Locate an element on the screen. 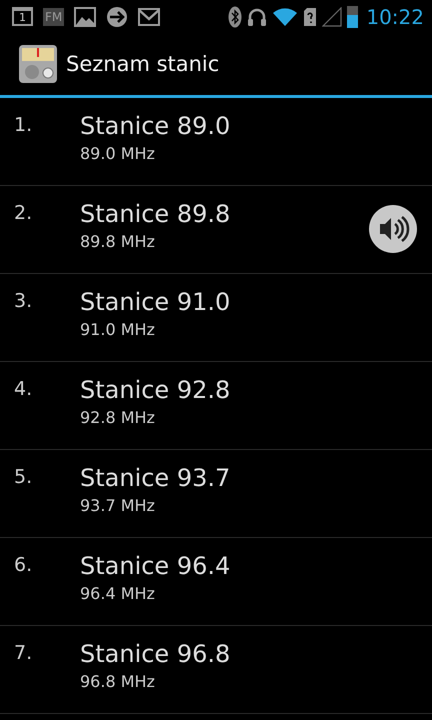 Image resolution: width=432 pixels, height=720 pixels. station-item: 3. Stanice 91.0 91.0 MHz is located at coordinates (216, 318).